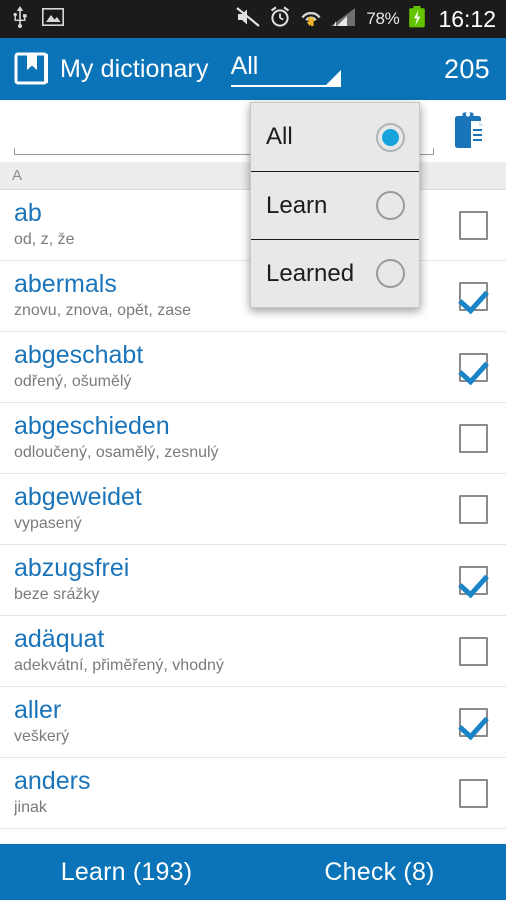 The height and width of the screenshot is (900, 506). What do you see at coordinates (310, 273) in the screenshot?
I see `filter-option-label: Learned` at bounding box center [310, 273].